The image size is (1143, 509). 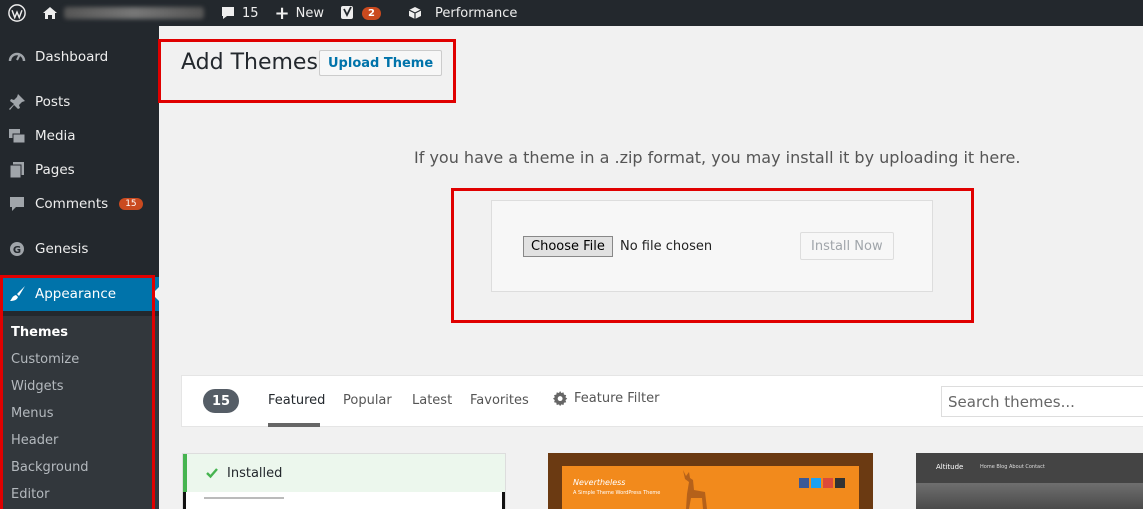 What do you see at coordinates (822, 483) in the screenshot?
I see `social-icons` at bounding box center [822, 483].